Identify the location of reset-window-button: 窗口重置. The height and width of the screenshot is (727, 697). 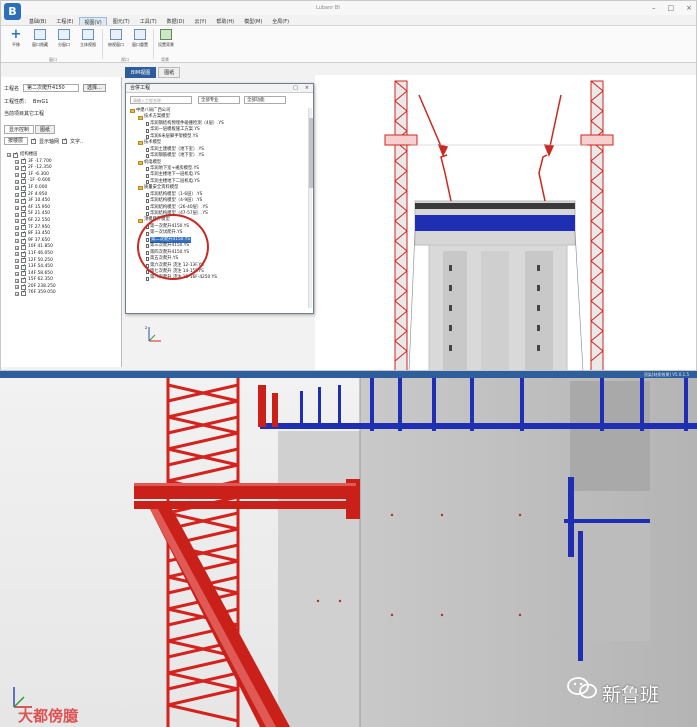
(140, 42).